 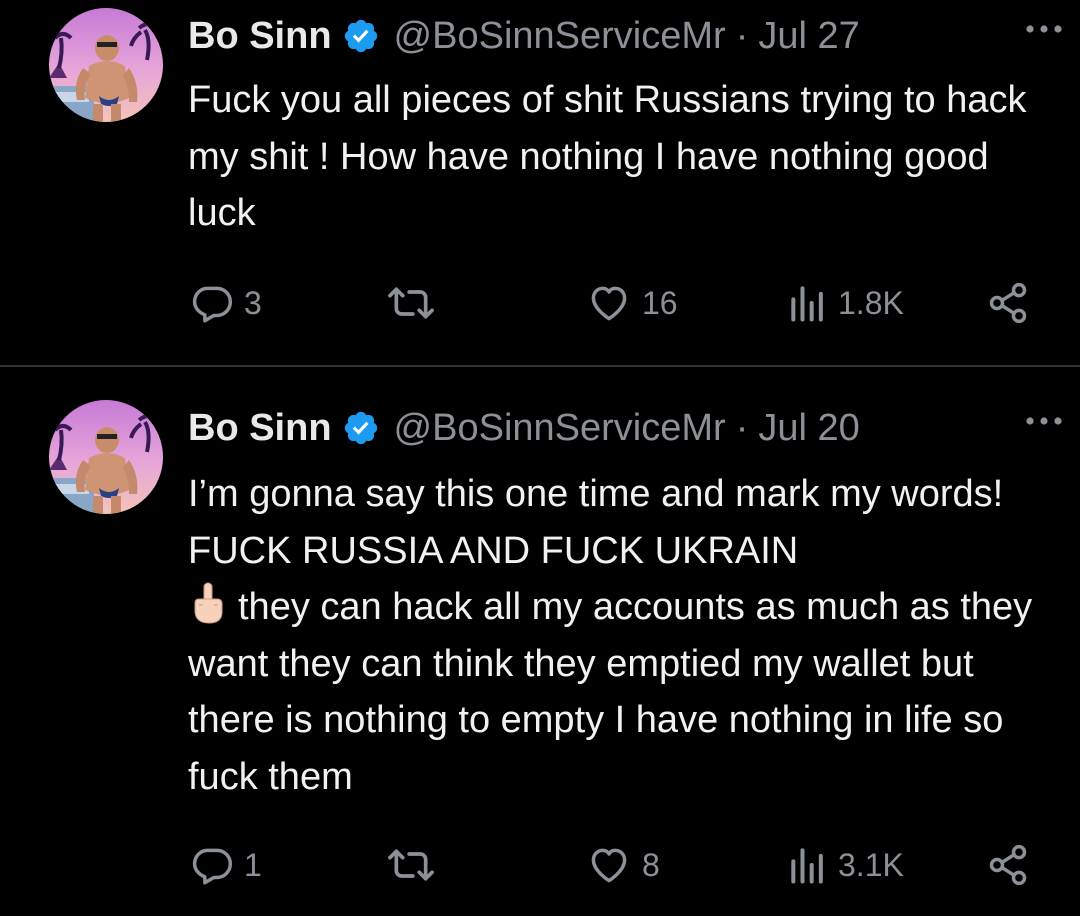 I want to click on tweet-actions: 3 16 1.8K, so click(x=613, y=303).